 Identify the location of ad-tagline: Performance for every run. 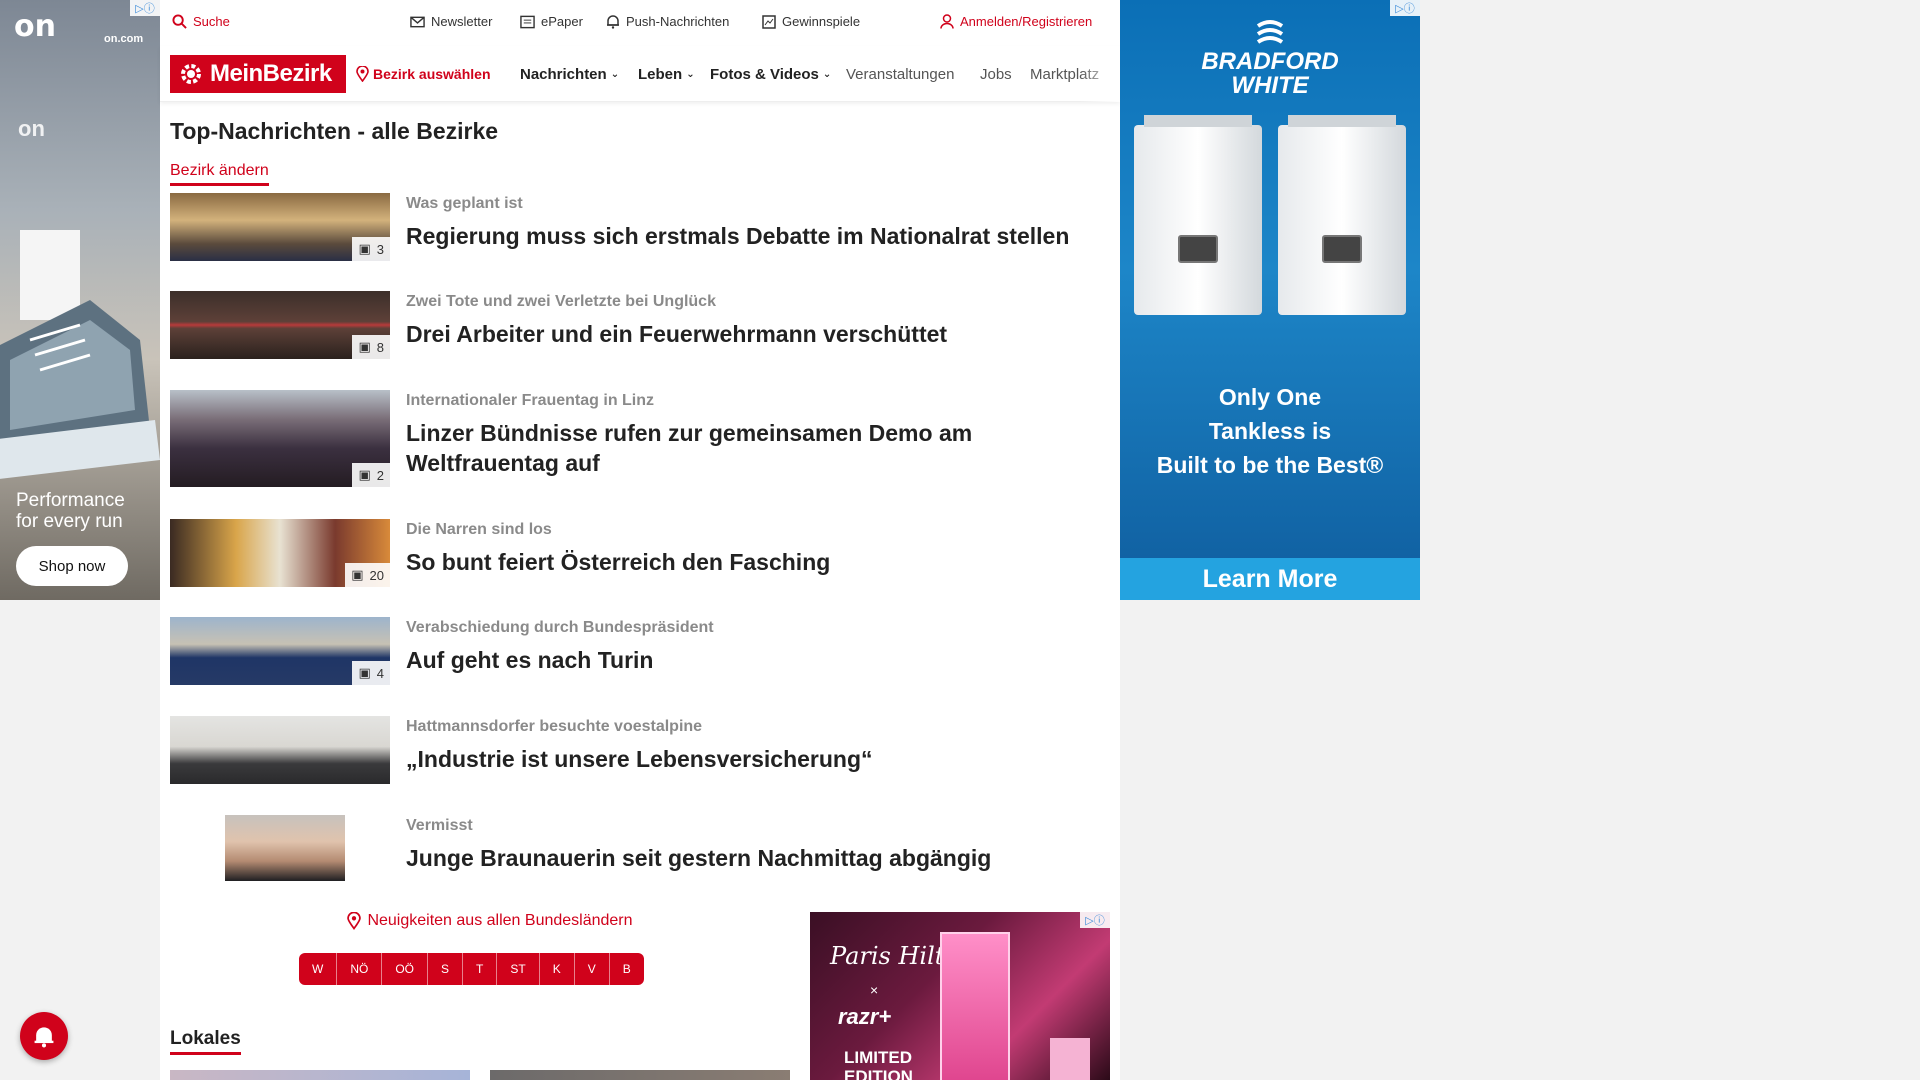
(70, 511).